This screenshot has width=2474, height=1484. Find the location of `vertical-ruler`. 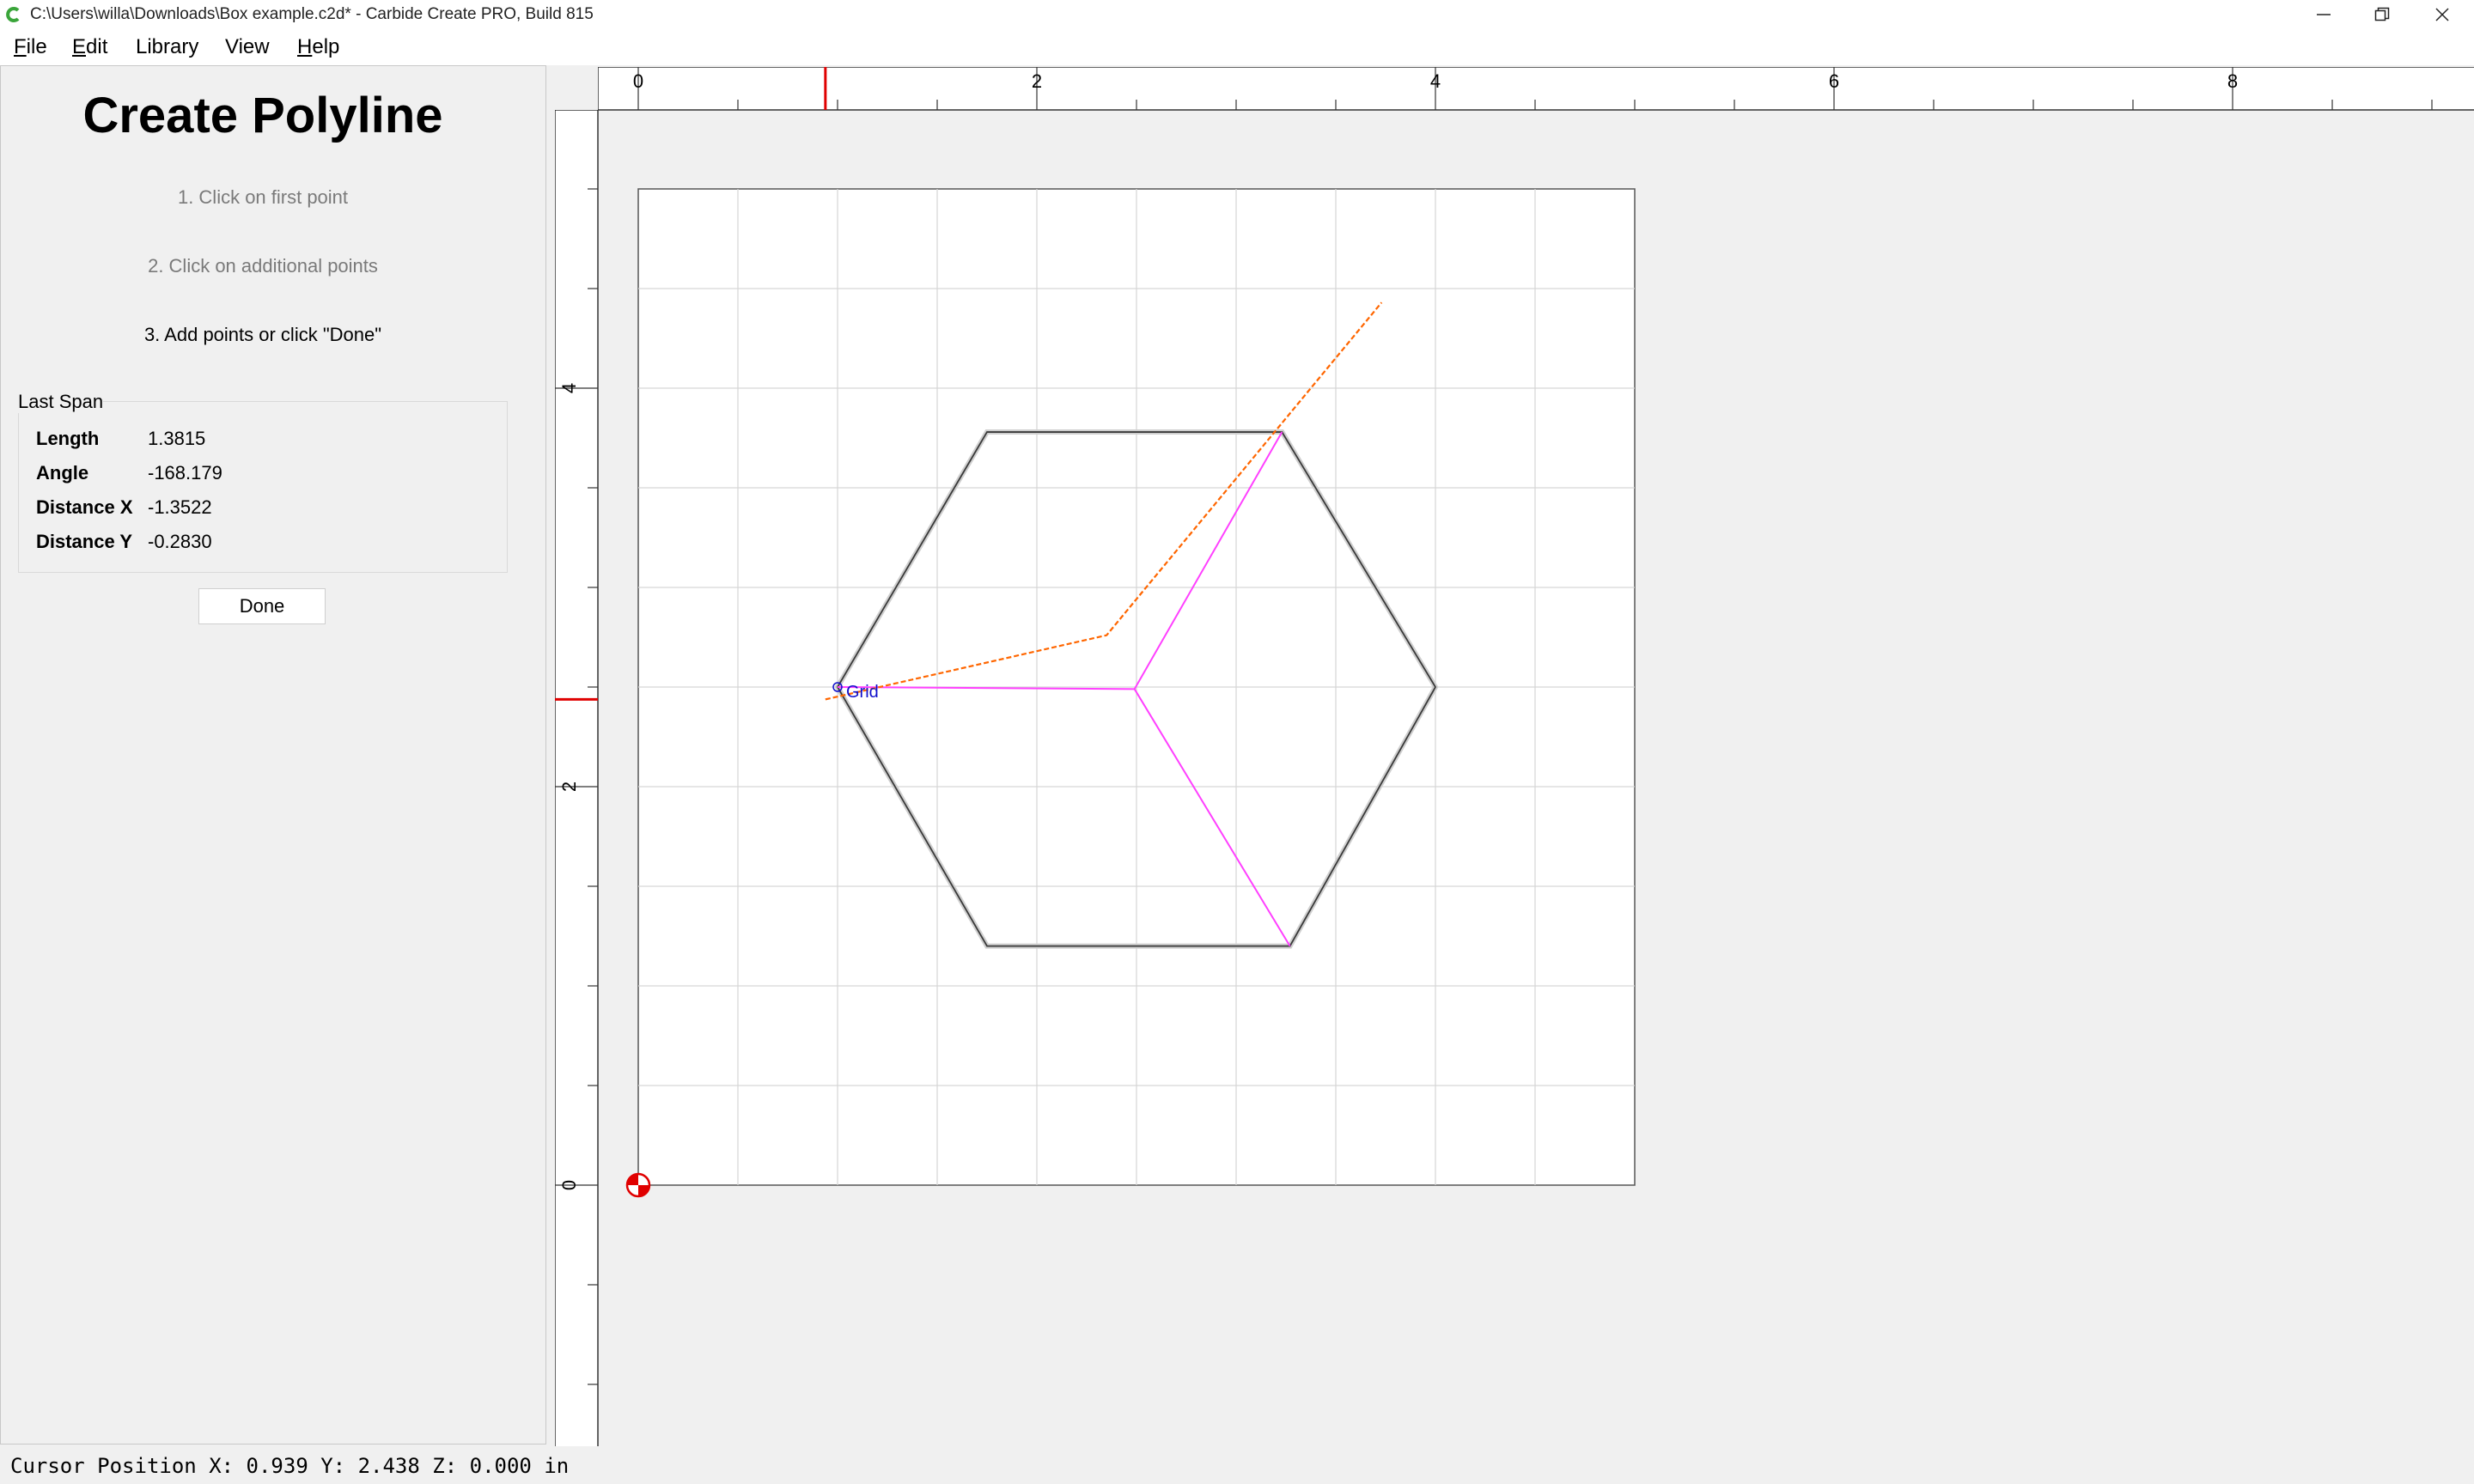

vertical-ruler is located at coordinates (576, 757).